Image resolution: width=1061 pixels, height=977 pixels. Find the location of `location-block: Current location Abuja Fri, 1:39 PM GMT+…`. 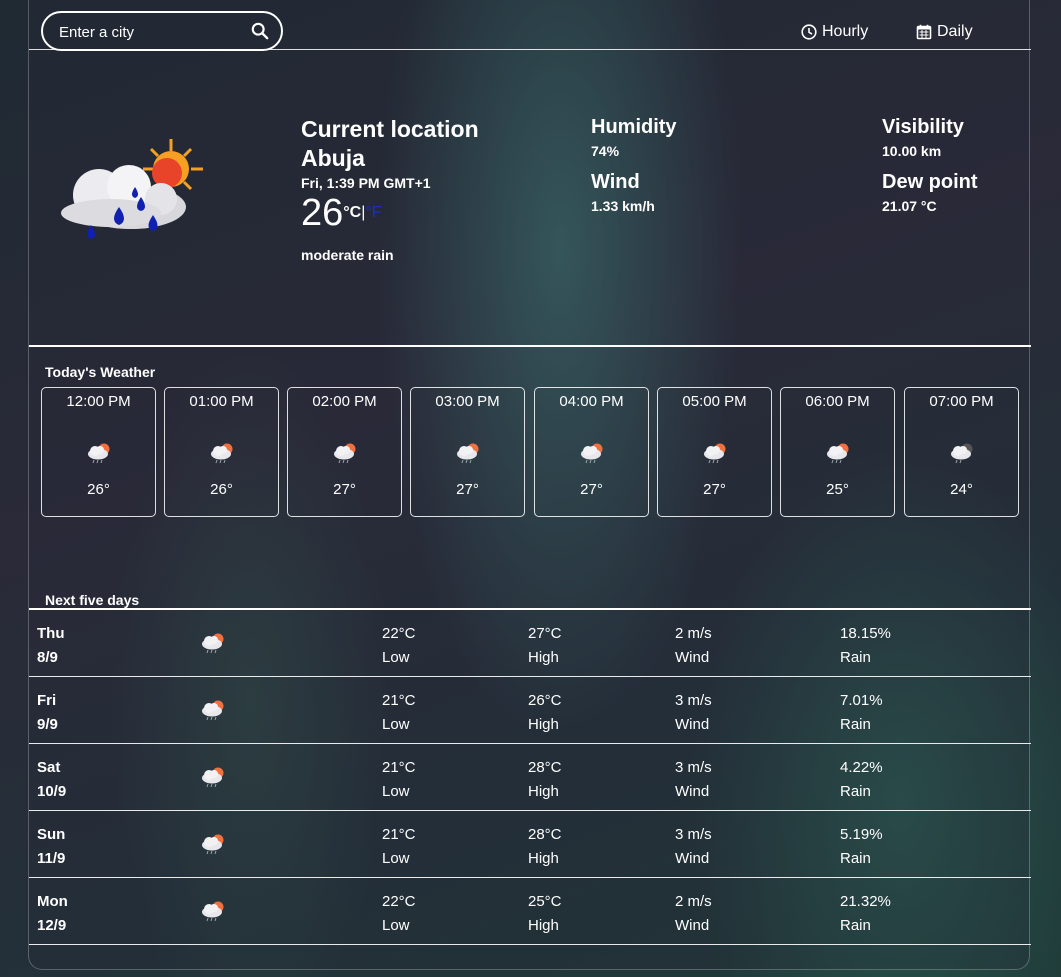

location-block: Current location Abuja Fri, 1:39 PM GMT+… is located at coordinates (390, 189).